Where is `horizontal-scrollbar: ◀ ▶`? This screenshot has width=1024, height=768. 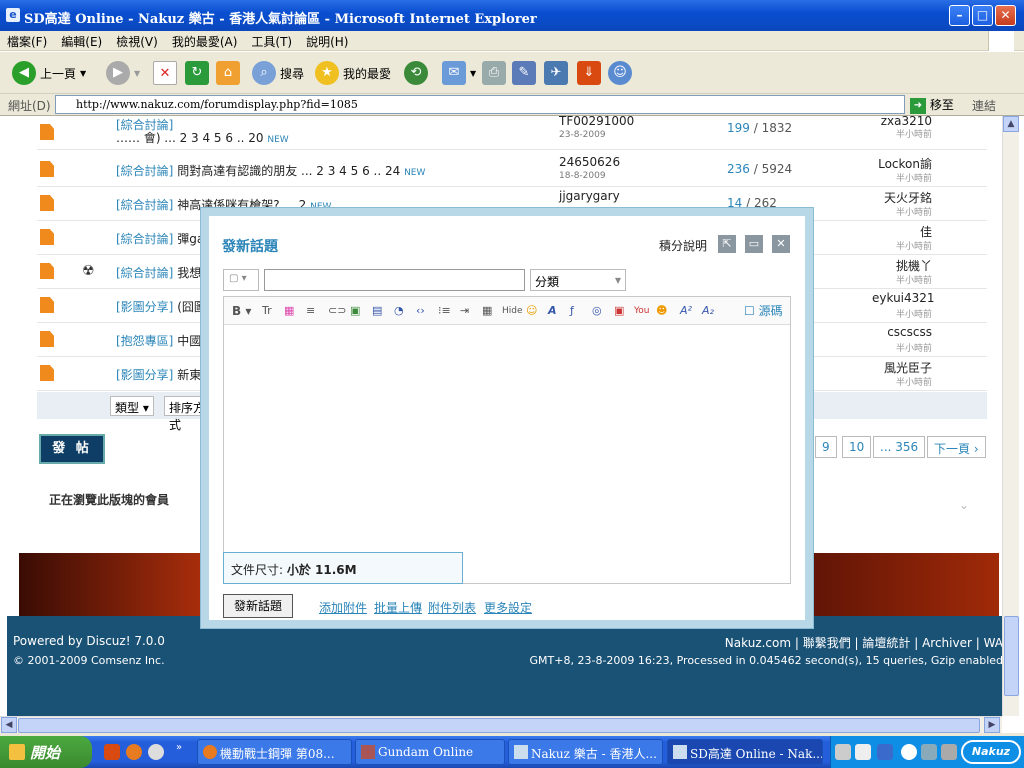 horizontal-scrollbar: ◀ ▶ is located at coordinates (501, 724).